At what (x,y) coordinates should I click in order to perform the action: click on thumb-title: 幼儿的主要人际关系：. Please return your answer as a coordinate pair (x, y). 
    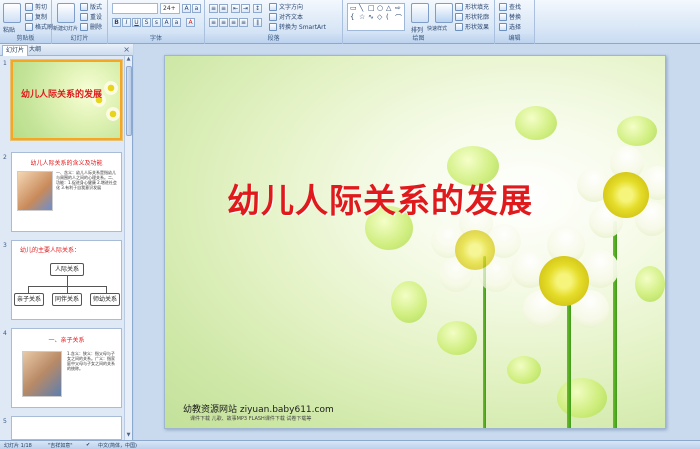
    Looking at the image, I should click on (50, 250).